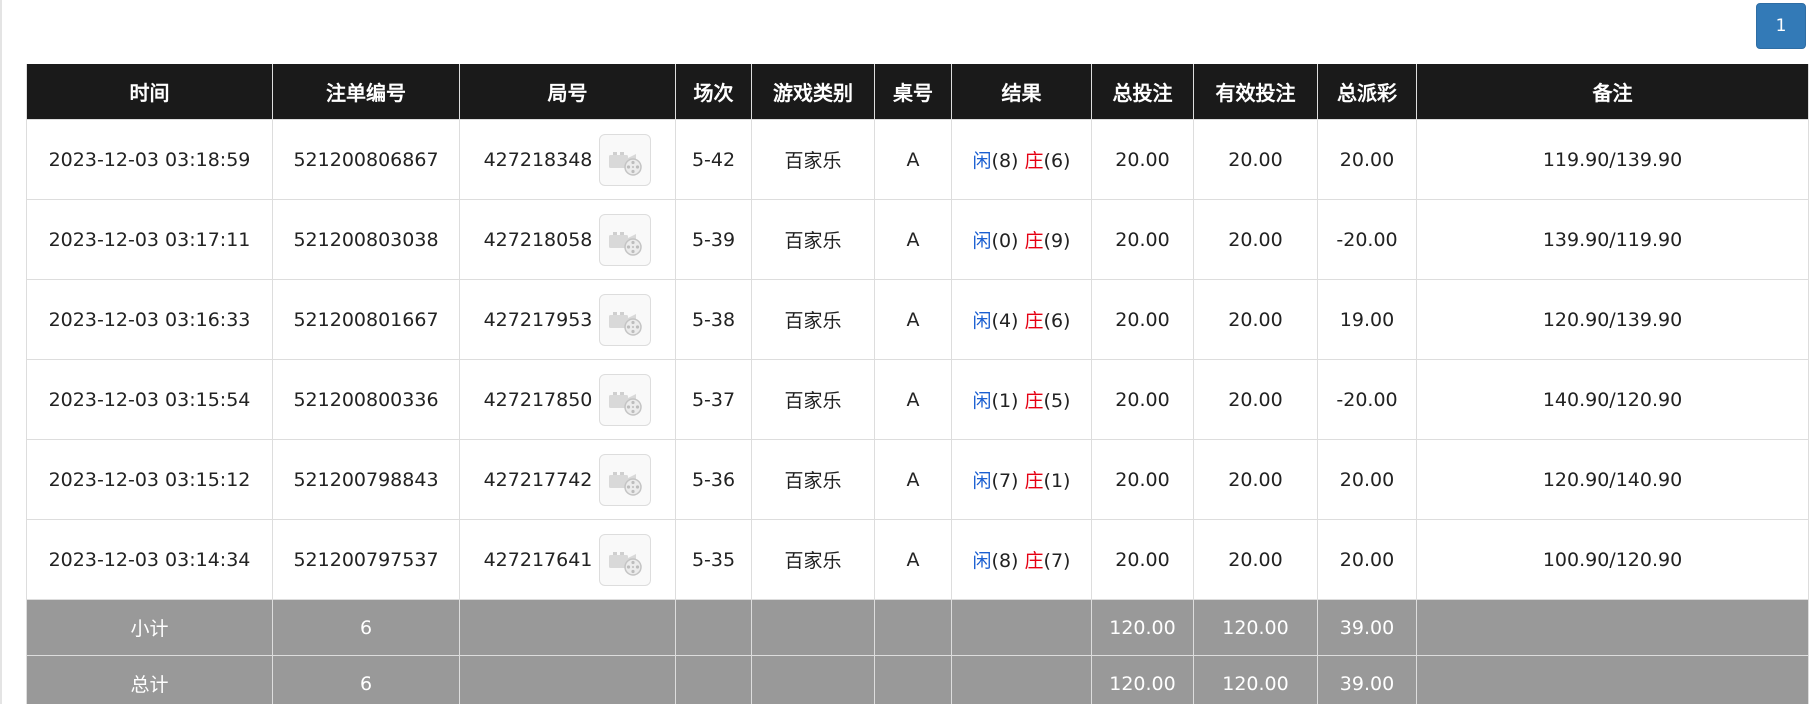 The width and height of the screenshot is (1820, 704). What do you see at coordinates (1142, 627) in the screenshot?
I see `subtotal-total-bet: 120.00` at bounding box center [1142, 627].